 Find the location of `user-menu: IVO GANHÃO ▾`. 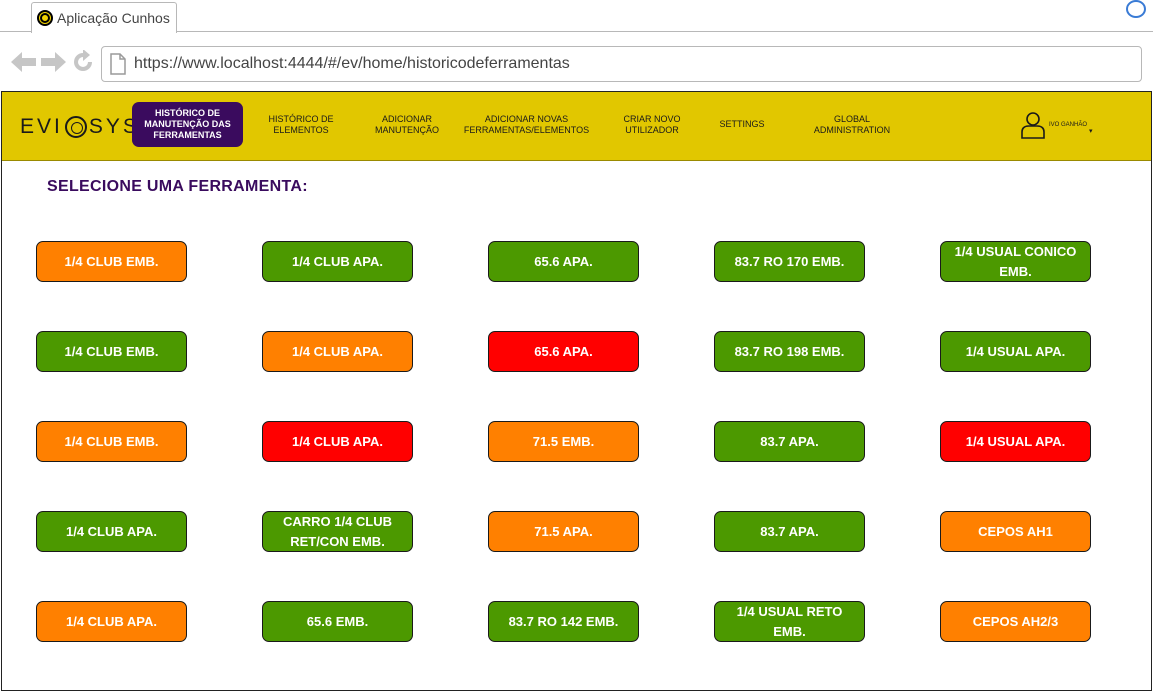

user-menu: IVO GANHÃO ▾ is located at coordinates (1057, 125).